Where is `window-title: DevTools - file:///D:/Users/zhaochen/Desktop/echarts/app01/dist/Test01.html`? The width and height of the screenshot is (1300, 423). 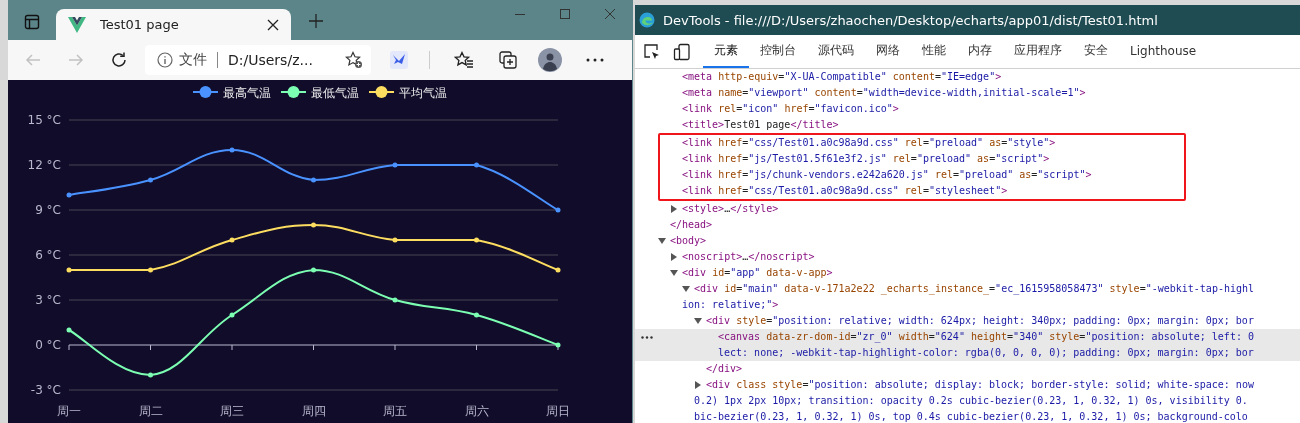
window-title: DevTools - file:///D:/Users/zhaochen/Desktop/echarts/app01/dist/Test01.html is located at coordinates (910, 20).